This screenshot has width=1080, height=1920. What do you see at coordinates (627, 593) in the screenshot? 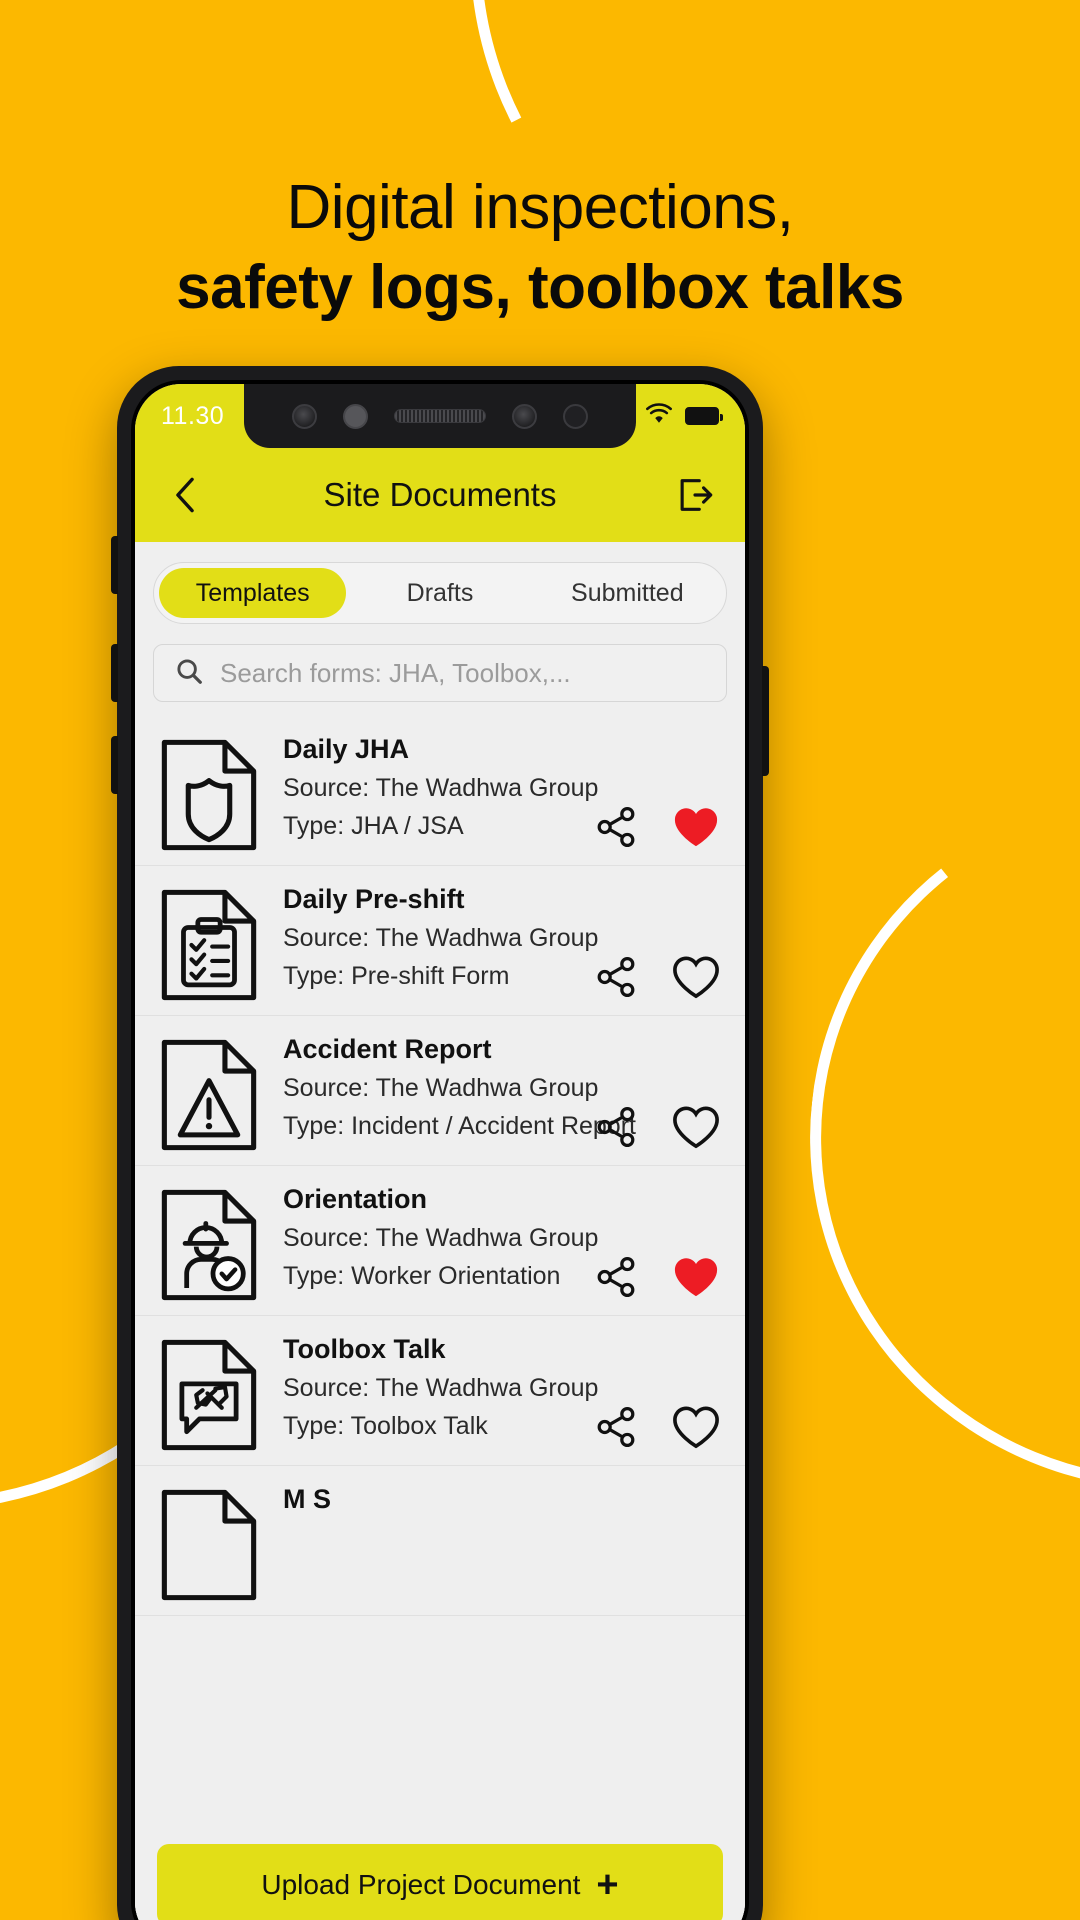
I see `tab-submitted: Submitted` at bounding box center [627, 593].